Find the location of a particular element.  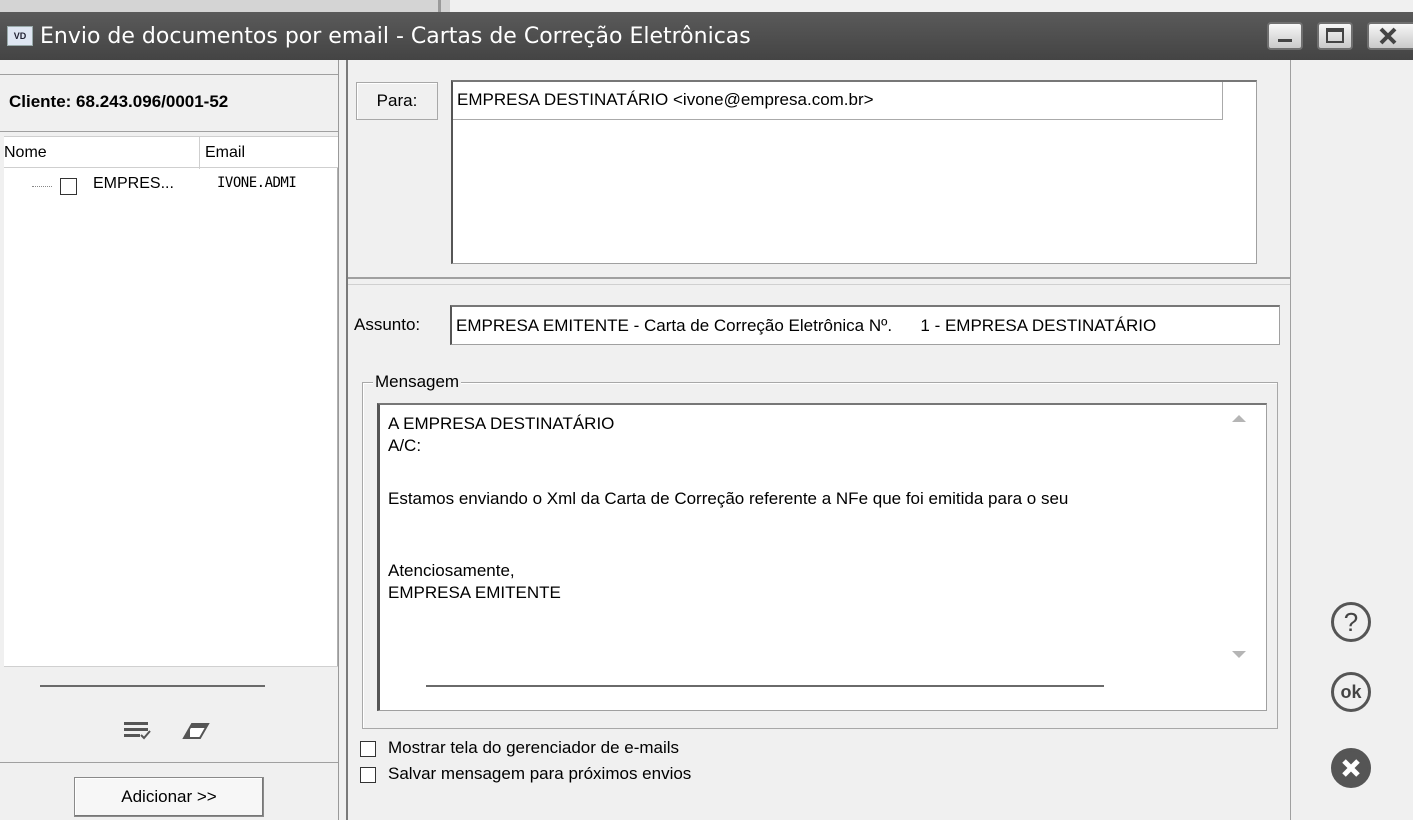

scroll-up-arrow-icon is located at coordinates (1239, 418).